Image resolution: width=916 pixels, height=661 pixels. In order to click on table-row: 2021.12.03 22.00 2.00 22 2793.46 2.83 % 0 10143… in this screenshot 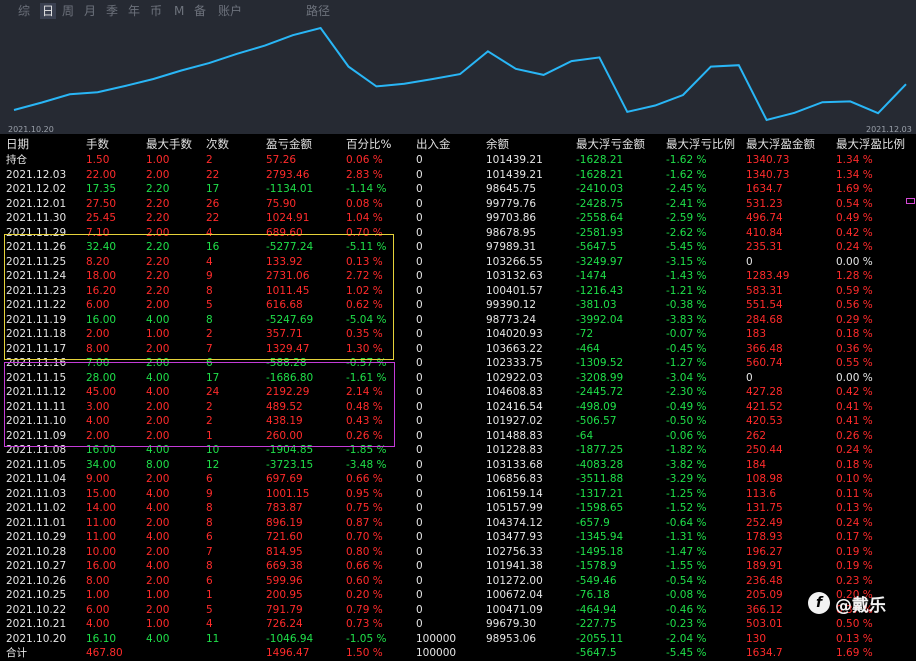, I will do `click(458, 175)`.